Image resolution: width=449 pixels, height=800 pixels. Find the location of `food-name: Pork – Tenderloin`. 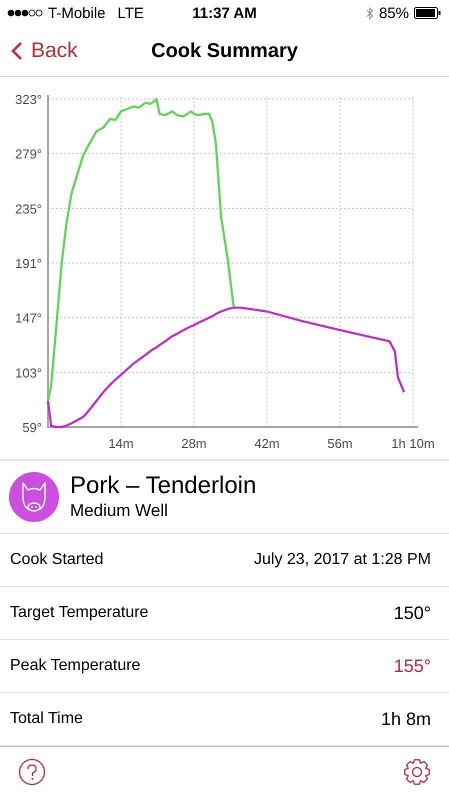

food-name: Pork – Tenderloin is located at coordinates (163, 486).